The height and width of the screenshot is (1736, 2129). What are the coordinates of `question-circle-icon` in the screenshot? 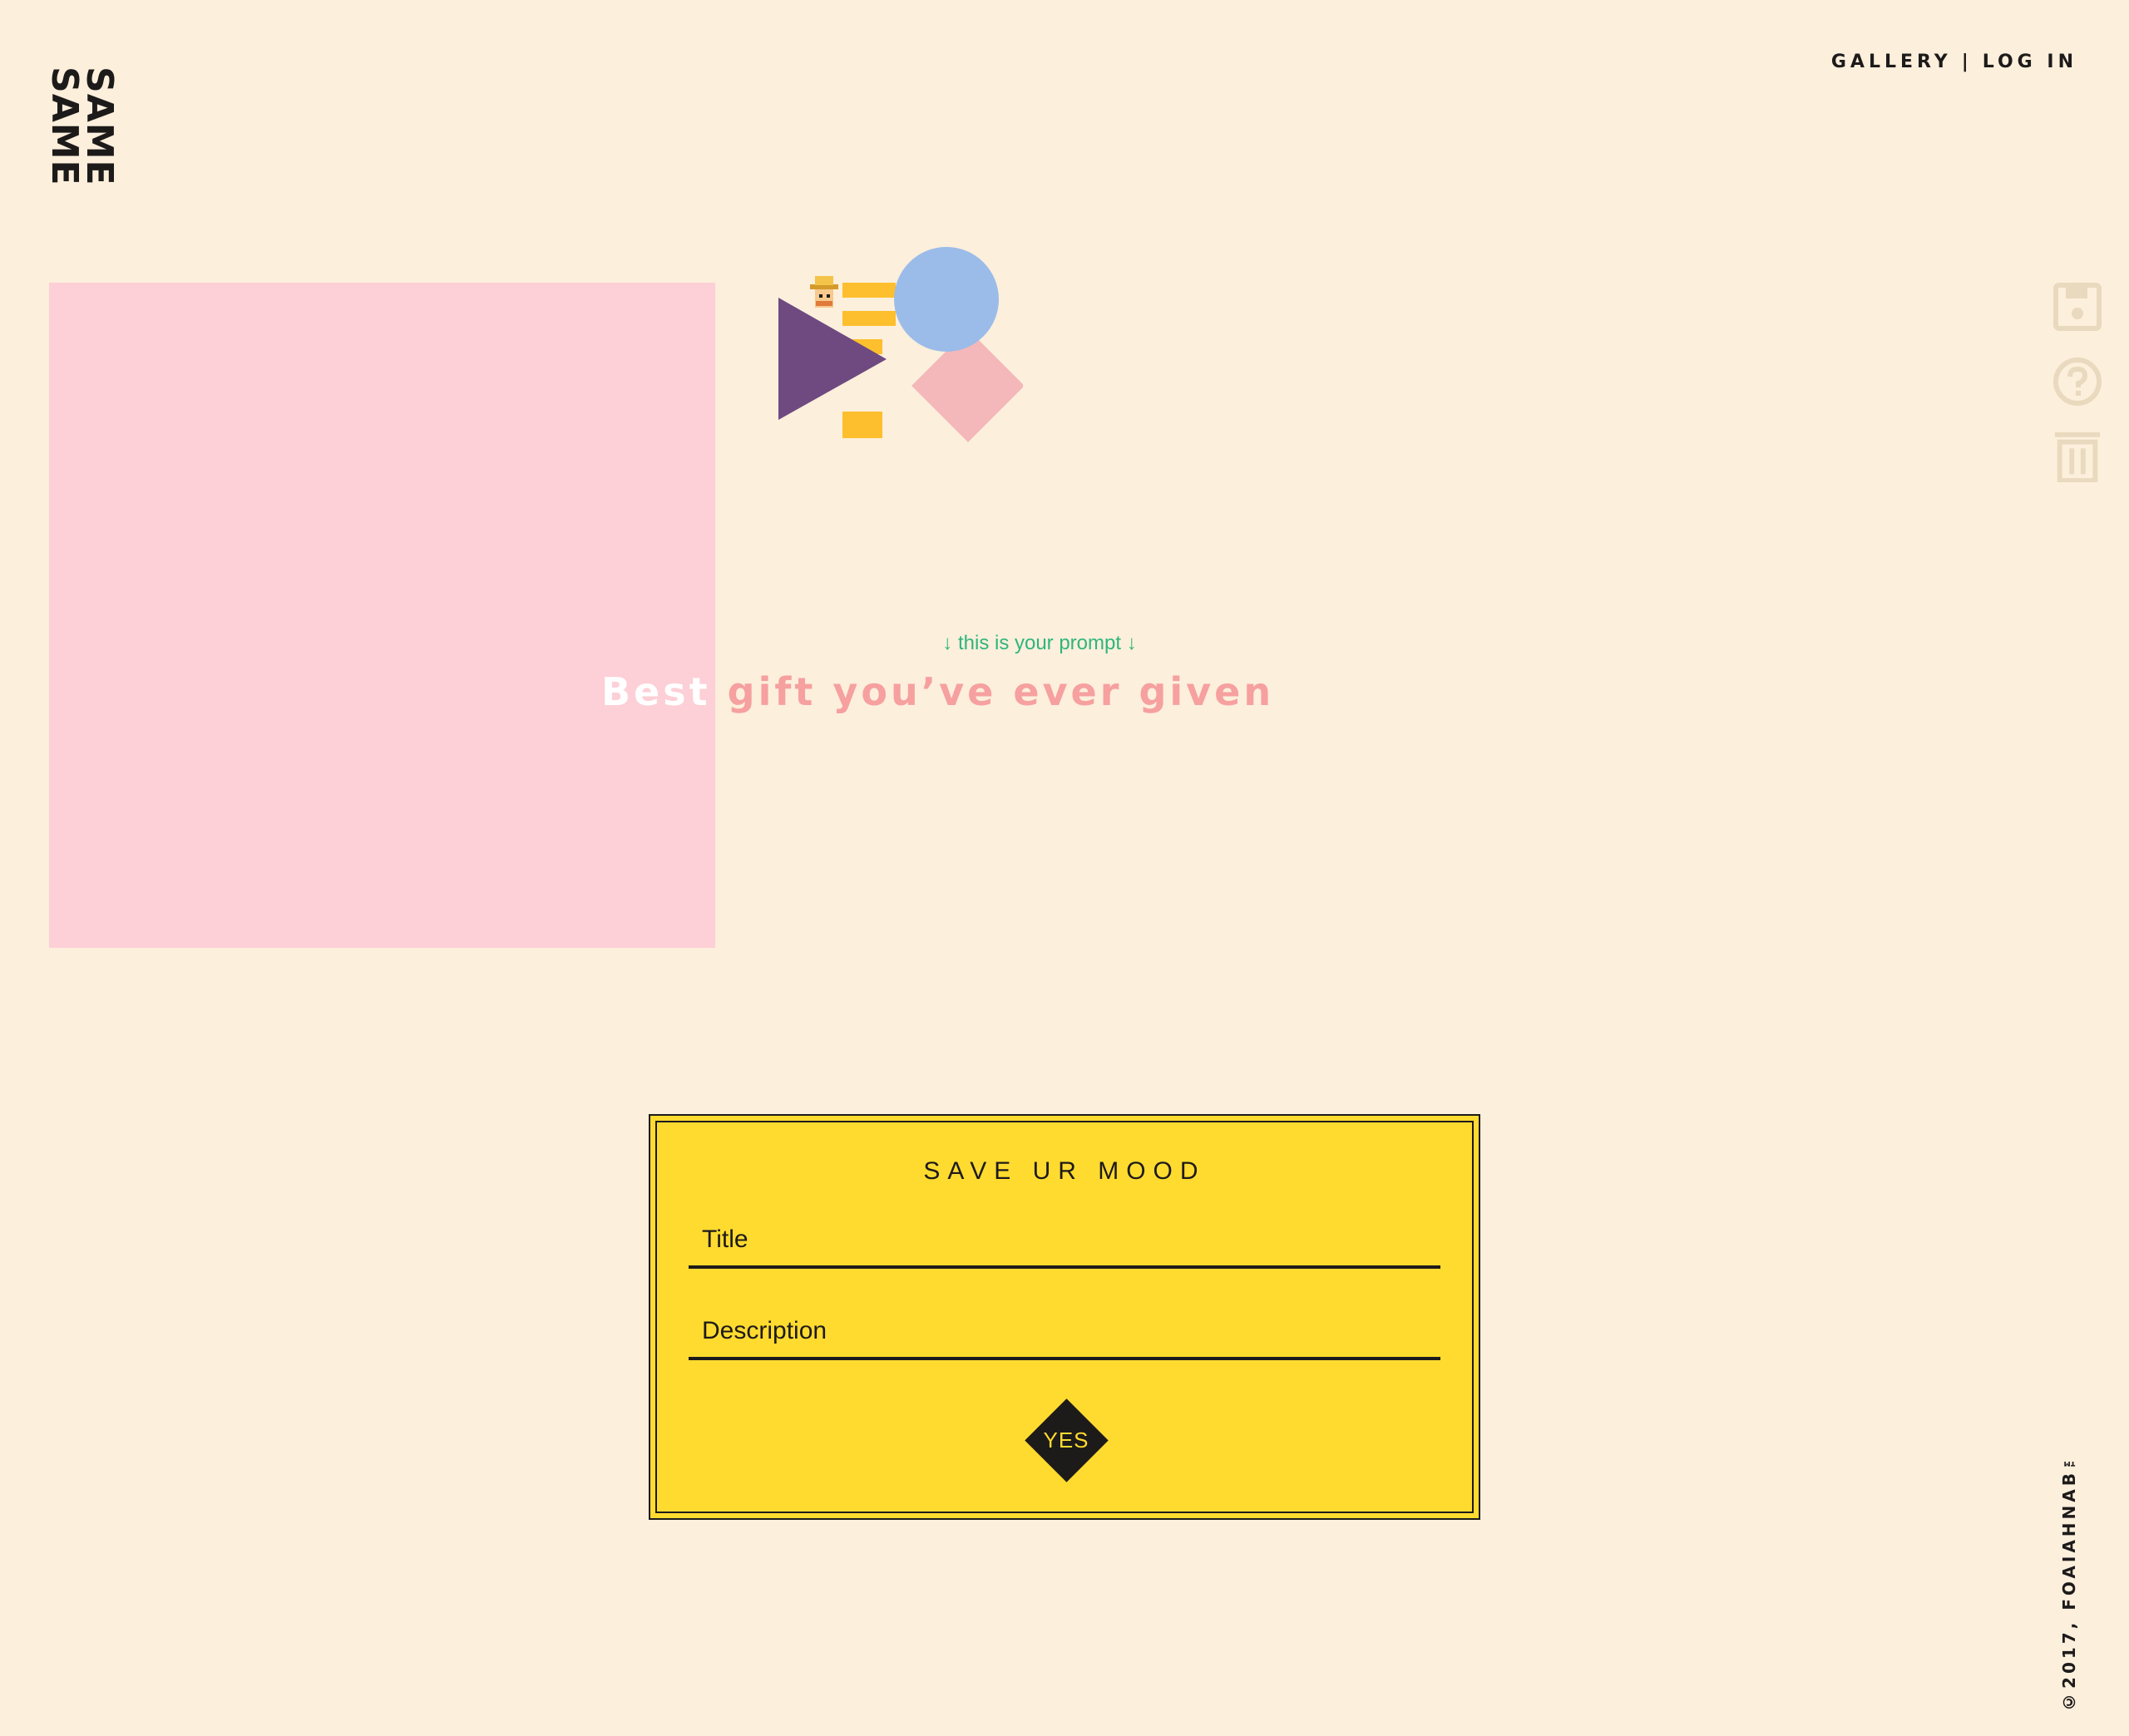 It's located at (2077, 381).